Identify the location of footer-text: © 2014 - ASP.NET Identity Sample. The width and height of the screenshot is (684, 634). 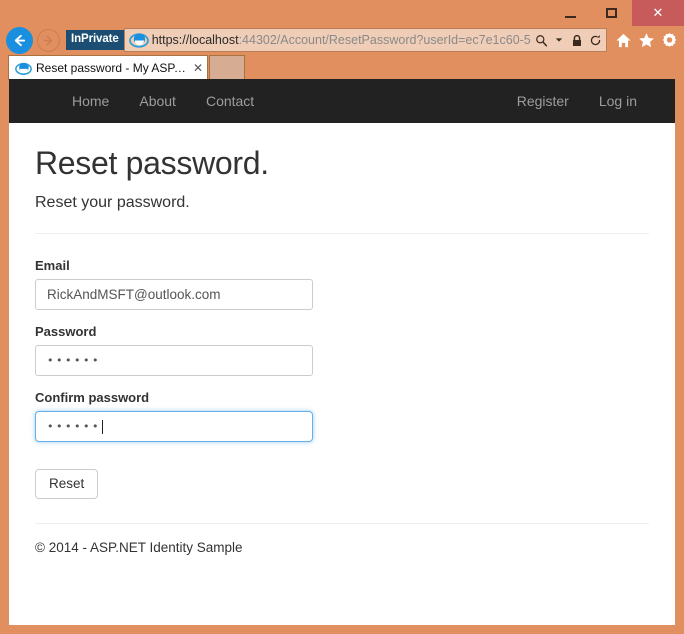
(139, 547).